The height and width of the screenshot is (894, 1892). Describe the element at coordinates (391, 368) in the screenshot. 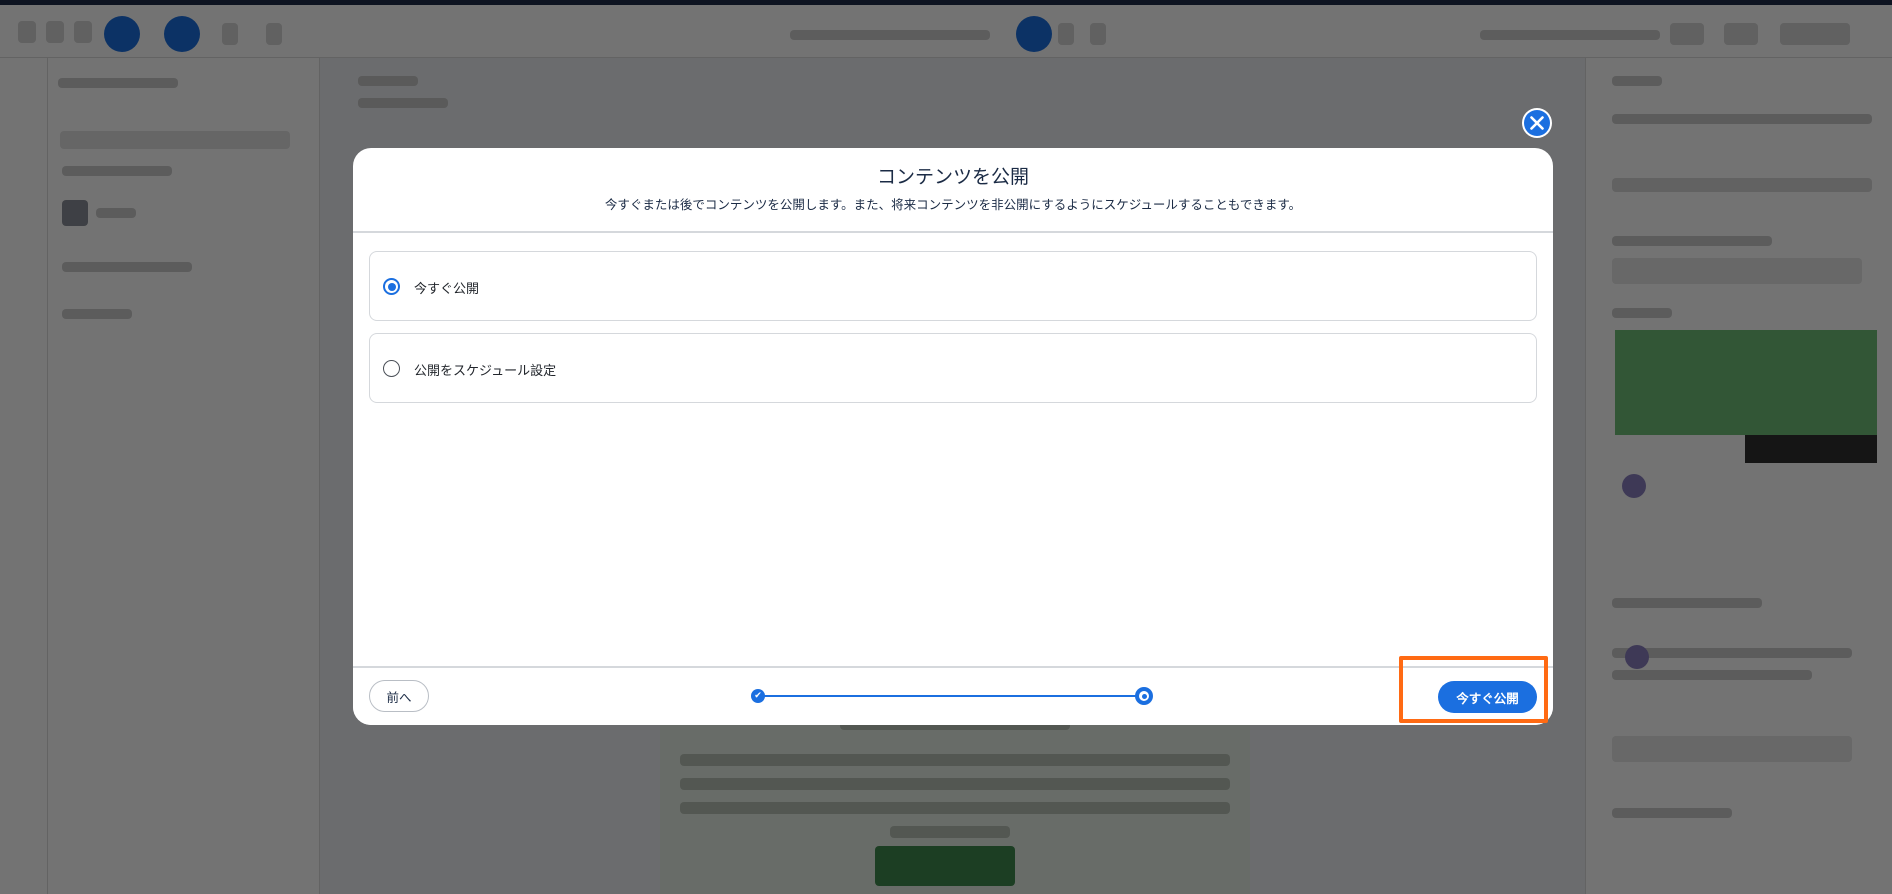

I see `radio-schedule-publish` at that location.